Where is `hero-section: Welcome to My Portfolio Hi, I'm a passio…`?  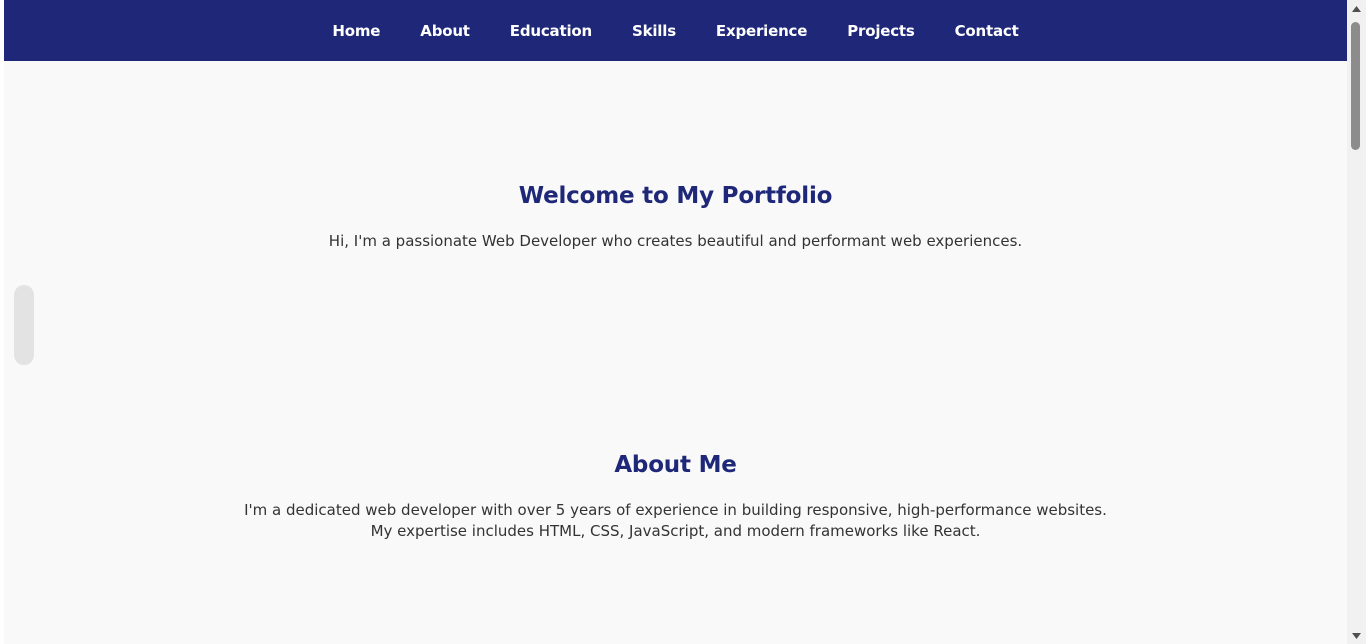 hero-section: Welcome to My Portfolio Hi, I'm a passio… is located at coordinates (675, 217).